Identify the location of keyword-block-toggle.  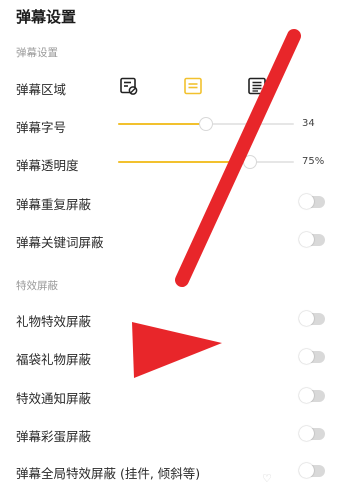
(312, 239).